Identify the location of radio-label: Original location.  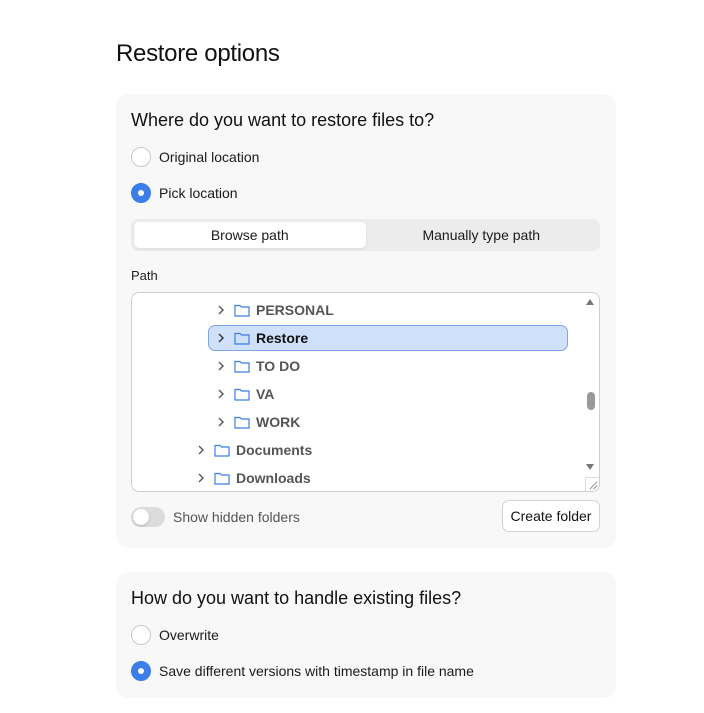
(209, 157).